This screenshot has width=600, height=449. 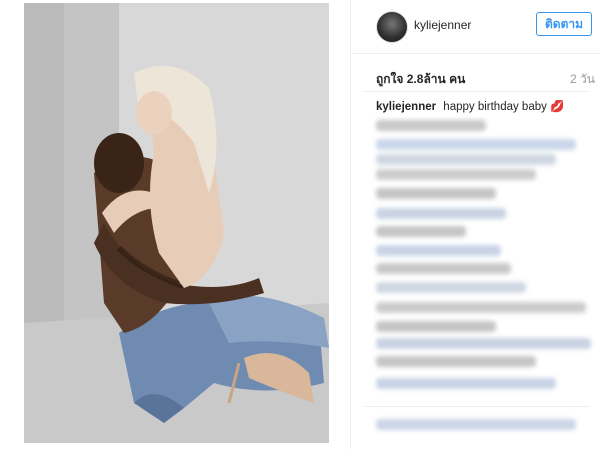 What do you see at coordinates (406, 107) in the screenshot?
I see `caption-username: kyliejenner` at bounding box center [406, 107].